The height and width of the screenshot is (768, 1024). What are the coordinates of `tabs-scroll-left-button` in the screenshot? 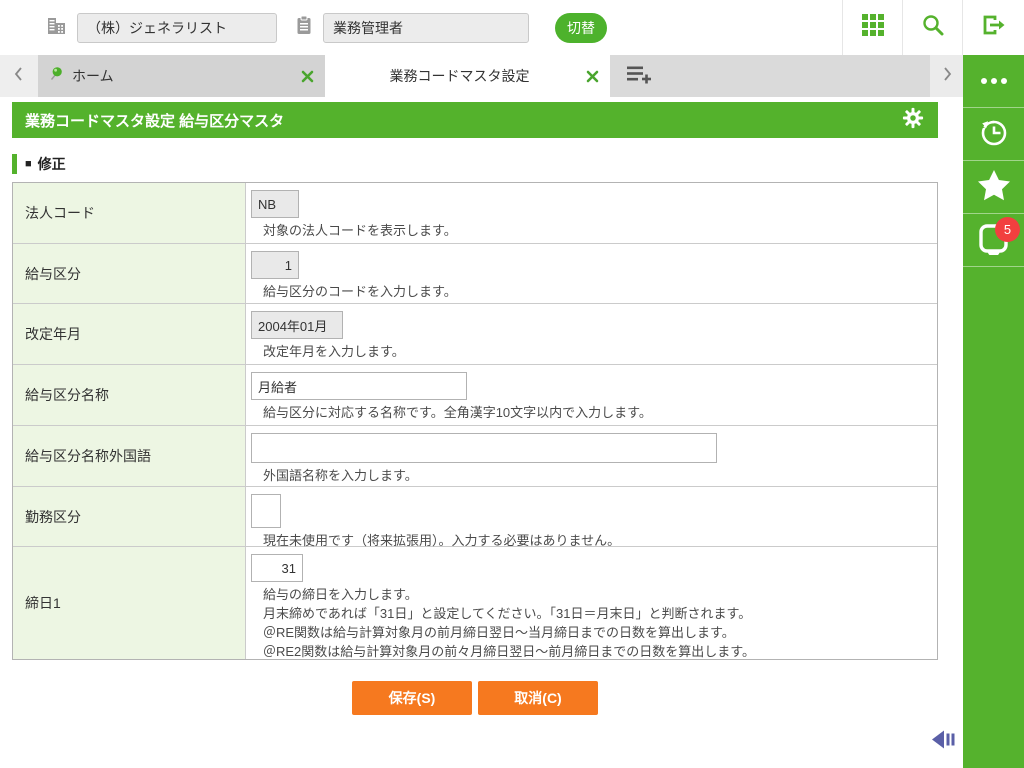 It's located at (19, 76).